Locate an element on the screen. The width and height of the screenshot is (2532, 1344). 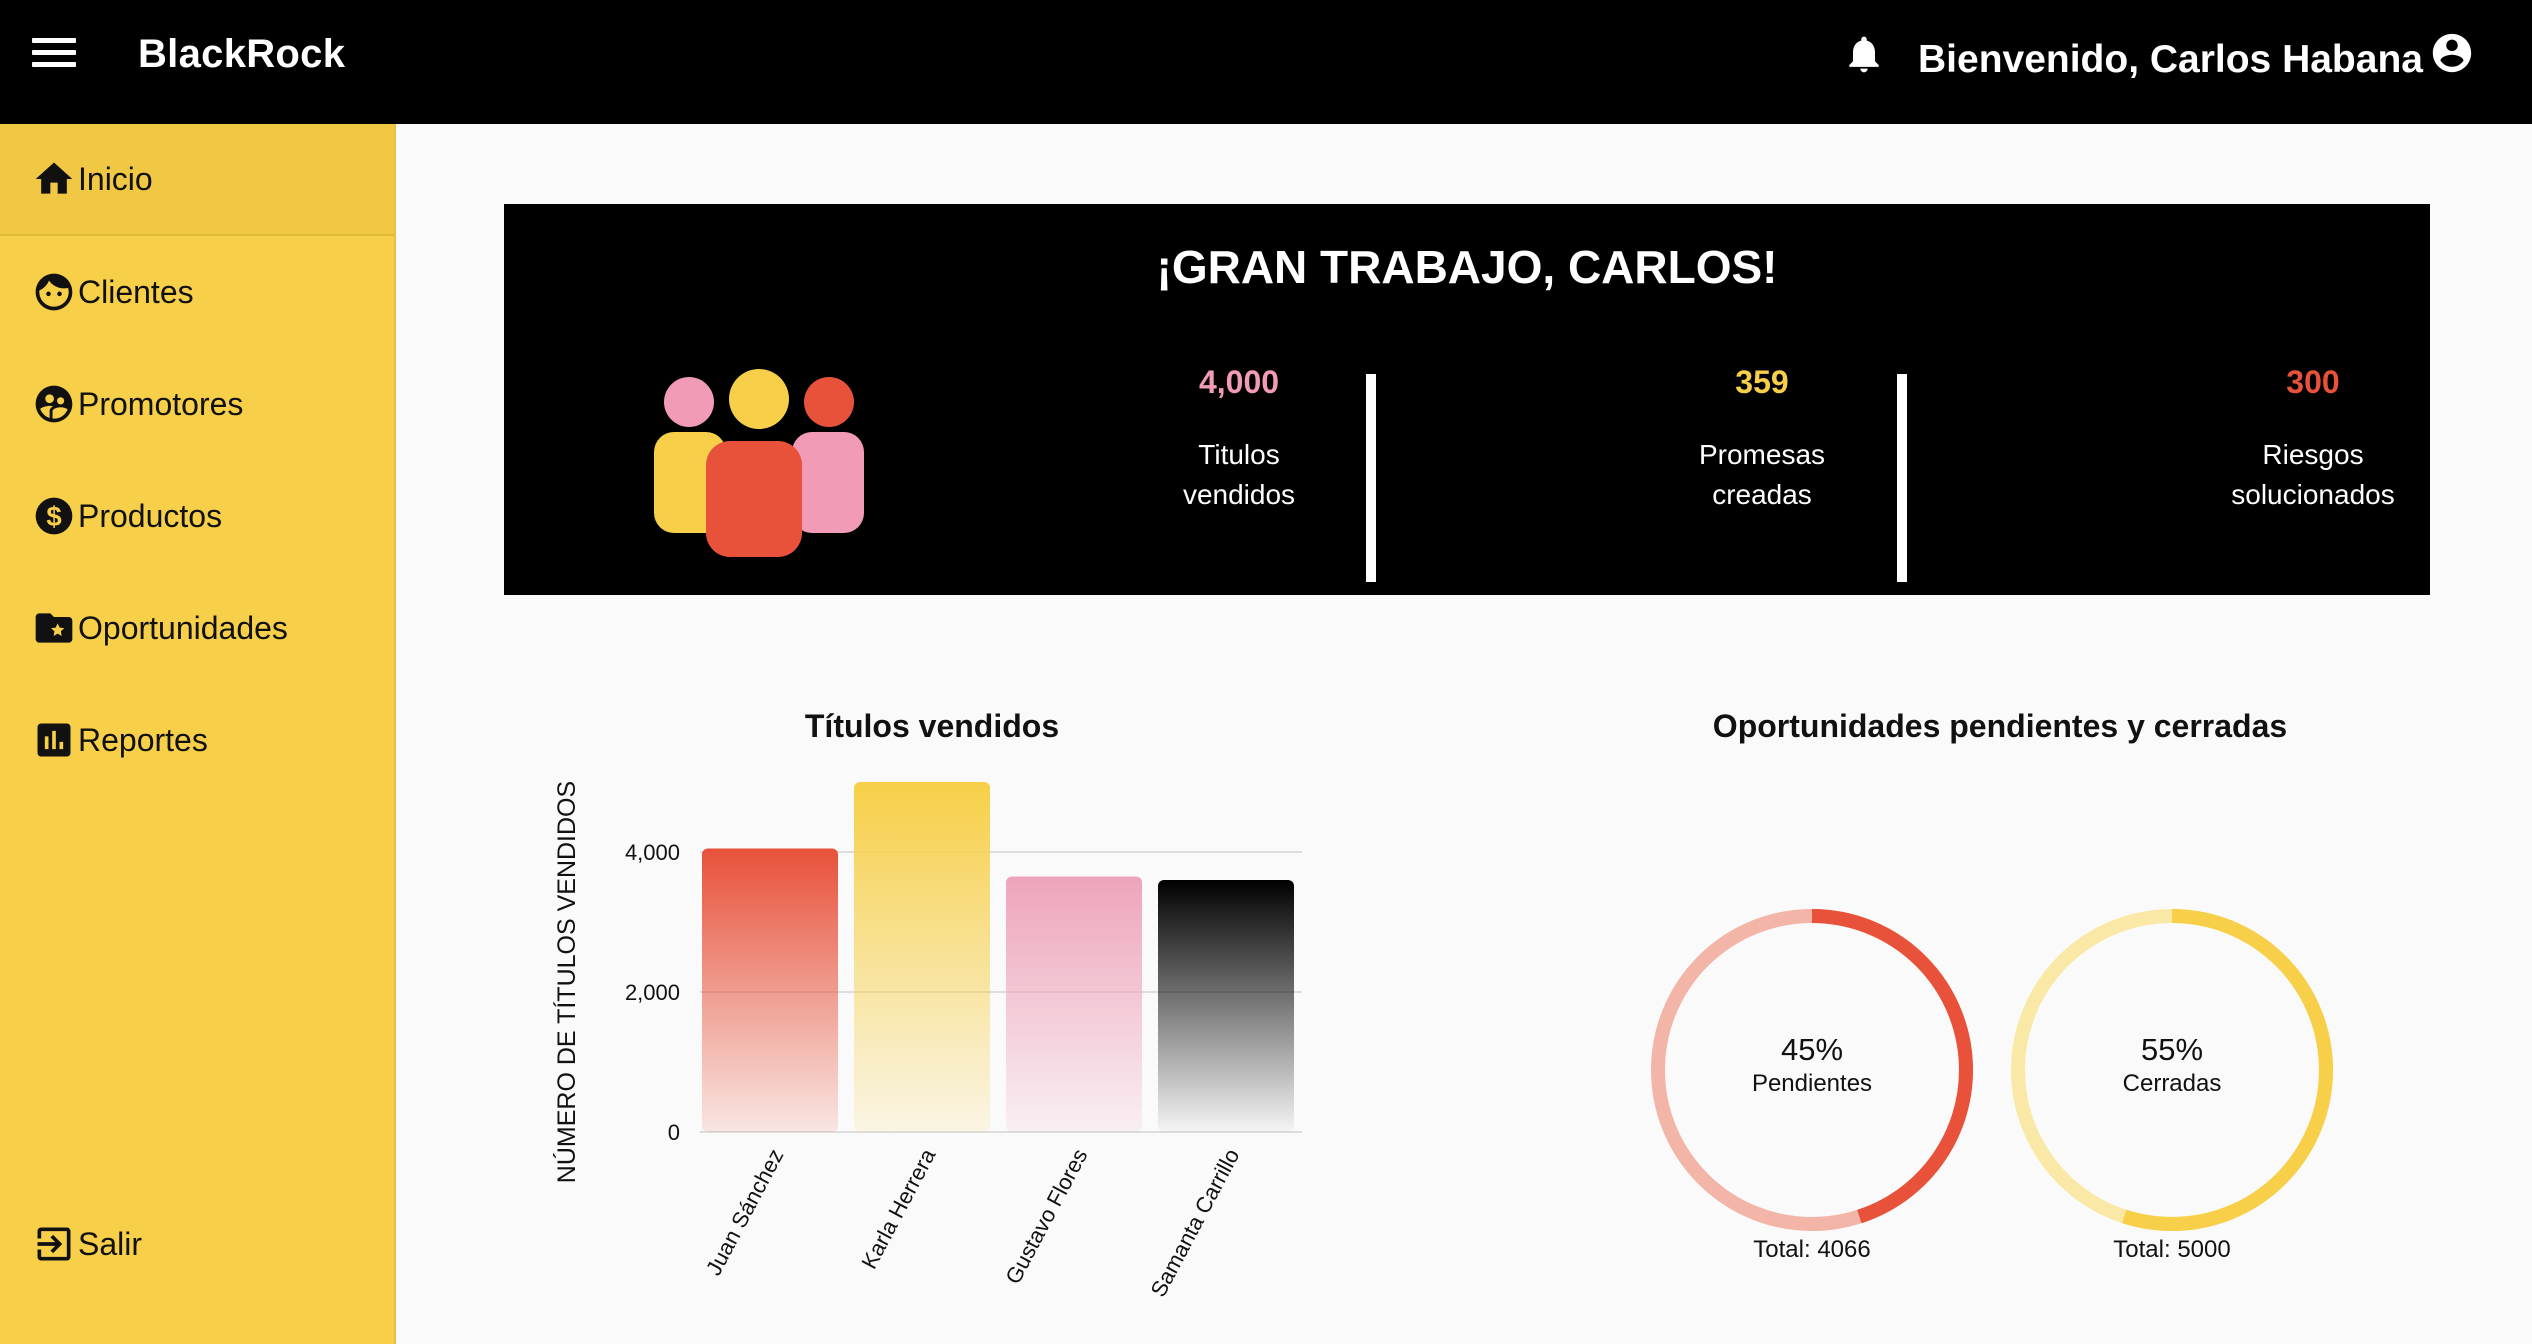
sidebar-item-productos: $ Productos is located at coordinates (197, 516).